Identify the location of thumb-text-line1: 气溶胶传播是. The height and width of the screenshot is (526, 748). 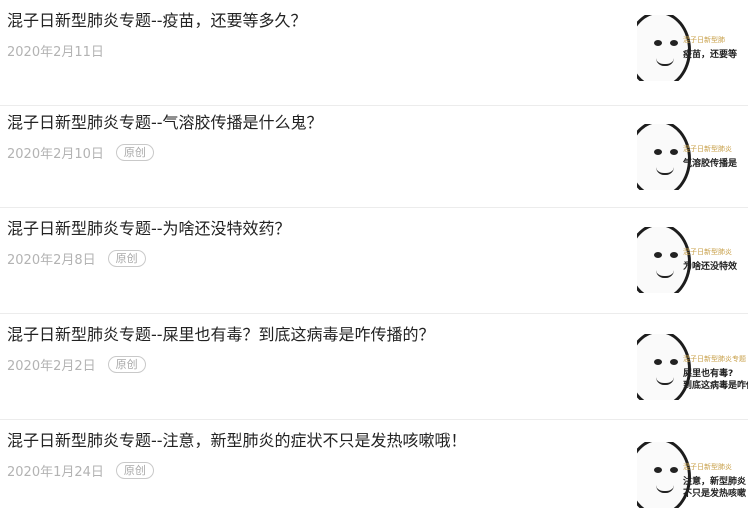
(710, 164).